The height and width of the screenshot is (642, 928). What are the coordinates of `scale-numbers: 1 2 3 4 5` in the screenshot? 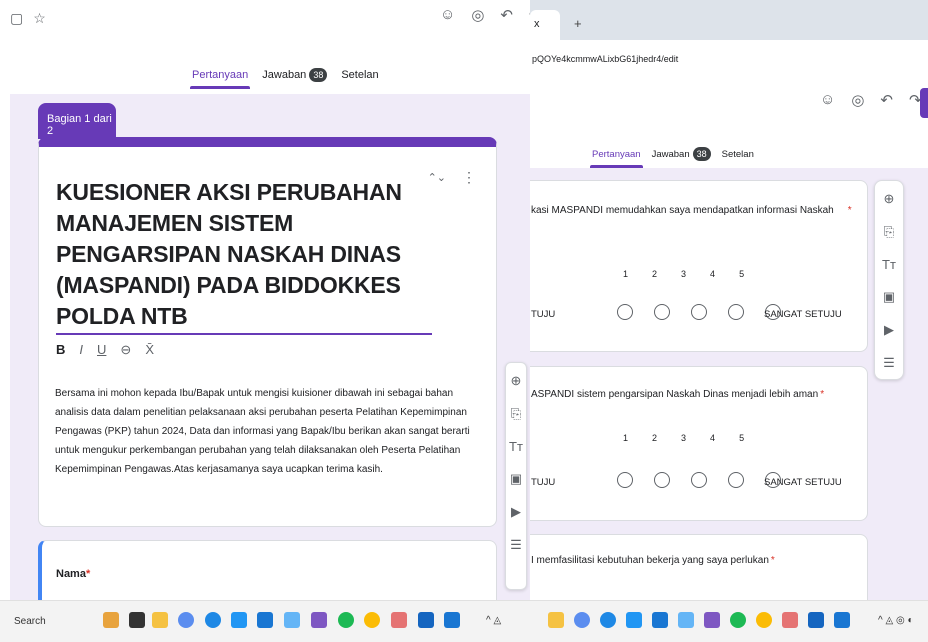 It's located at (683, 438).